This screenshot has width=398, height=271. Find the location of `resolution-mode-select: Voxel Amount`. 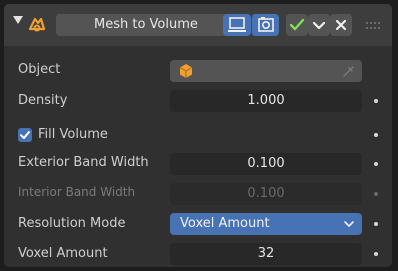

resolution-mode-select: Voxel Amount is located at coordinates (266, 224).